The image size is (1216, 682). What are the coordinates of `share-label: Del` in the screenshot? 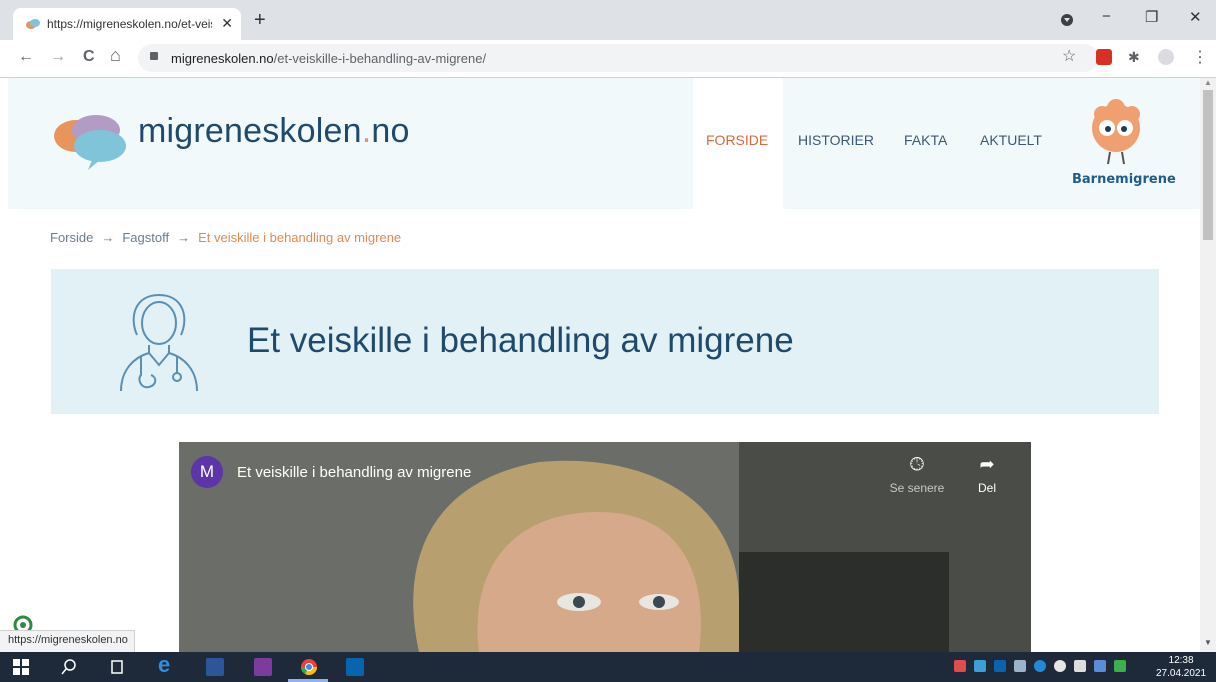 It's located at (986, 488).